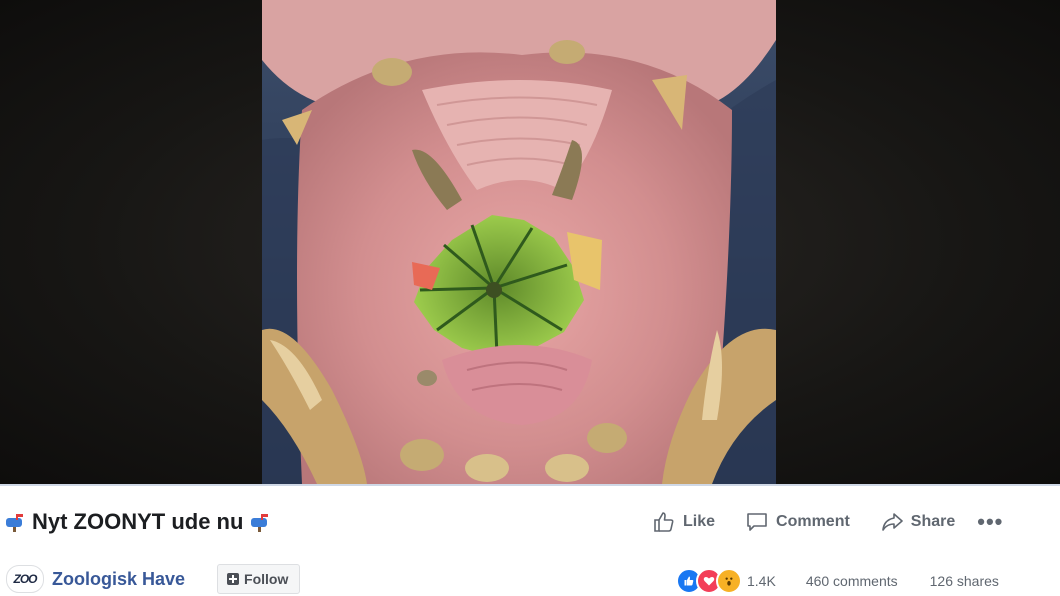 This screenshot has height=596, width=1060. What do you see at coordinates (761, 581) in the screenshot?
I see `reaction-count: 1.4K` at bounding box center [761, 581].